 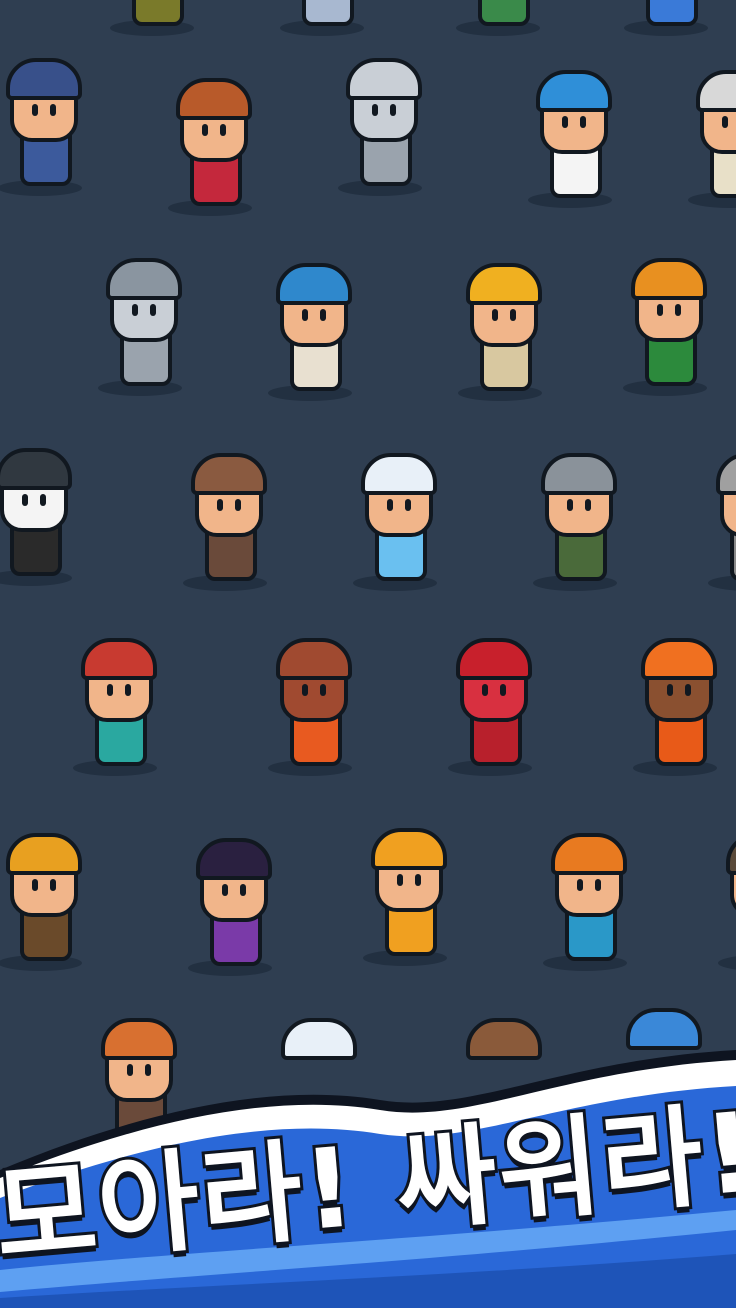 I want to click on hero-axe-woodsman, so click(x=665, y=325).